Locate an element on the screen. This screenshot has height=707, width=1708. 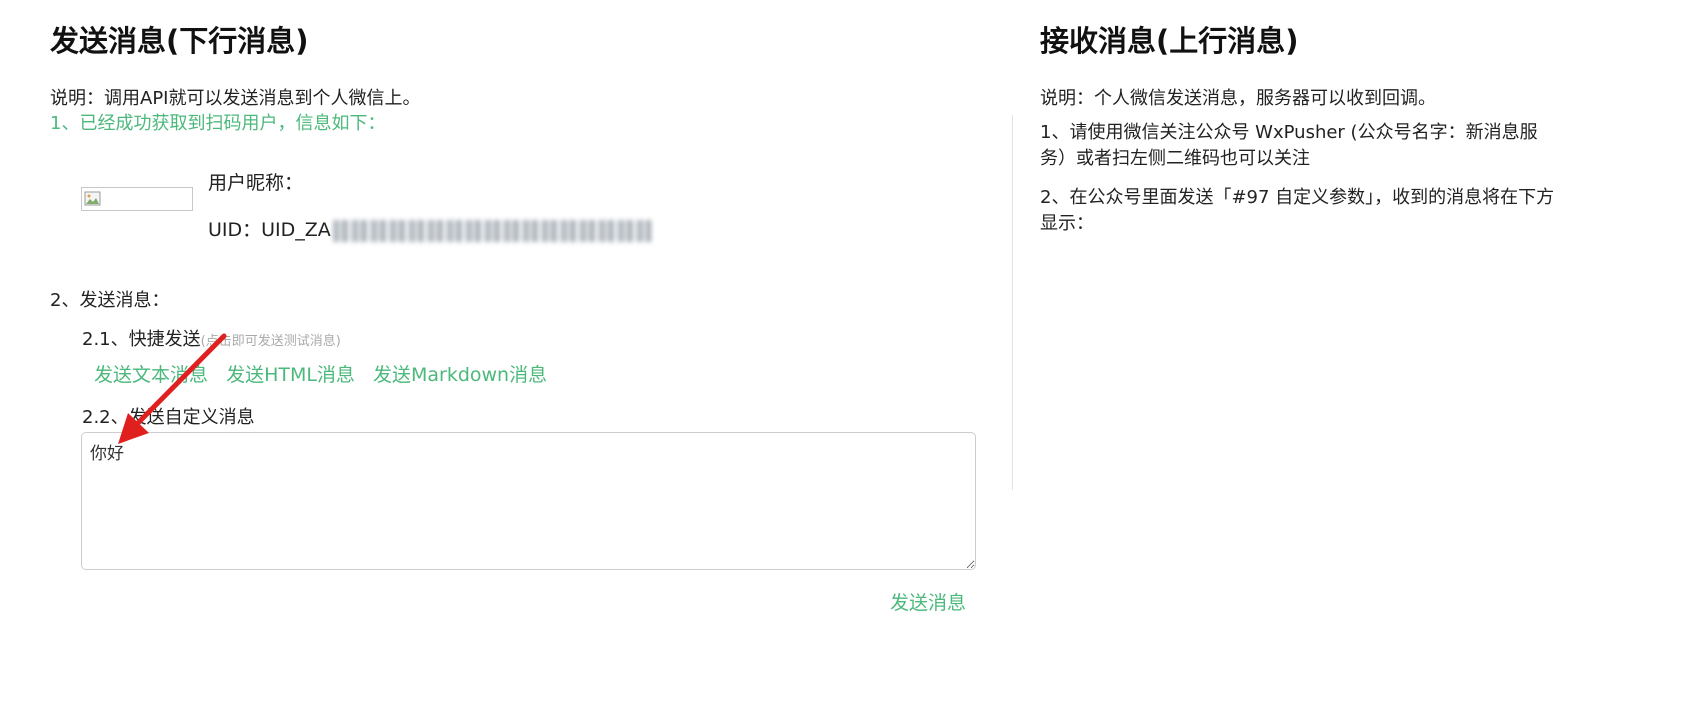
step1-success-message: 1、已经成功获取到扫码用户，信息如下： is located at coordinates (218, 123).